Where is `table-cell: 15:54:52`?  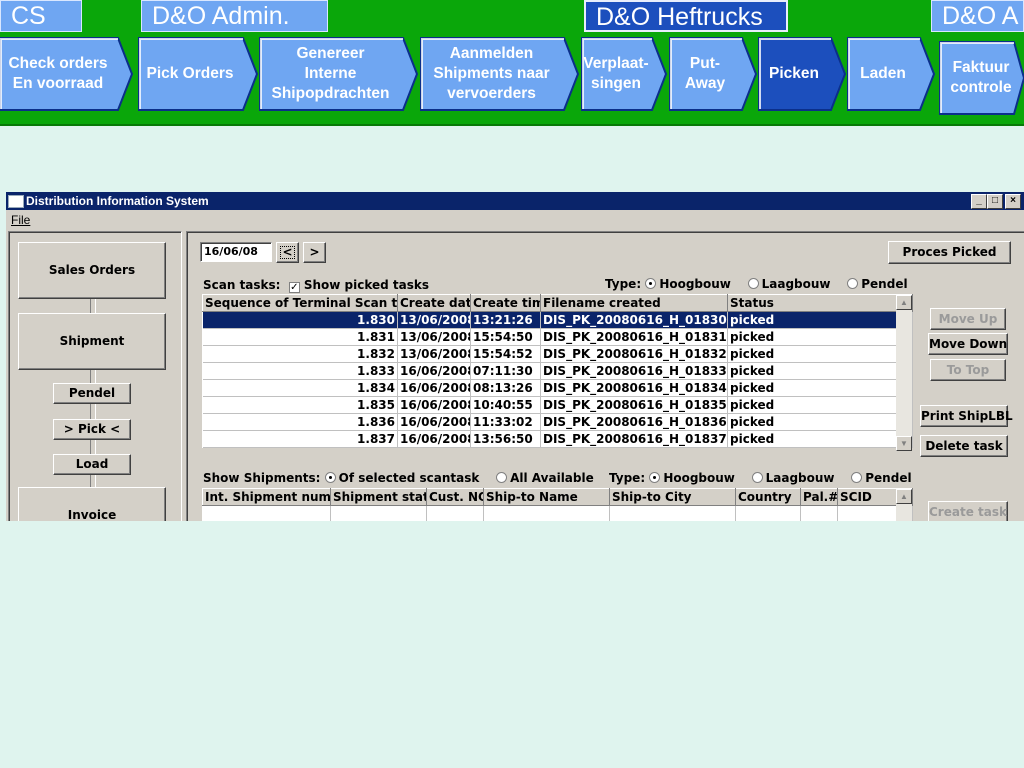
table-cell: 15:54:52 is located at coordinates (505, 354).